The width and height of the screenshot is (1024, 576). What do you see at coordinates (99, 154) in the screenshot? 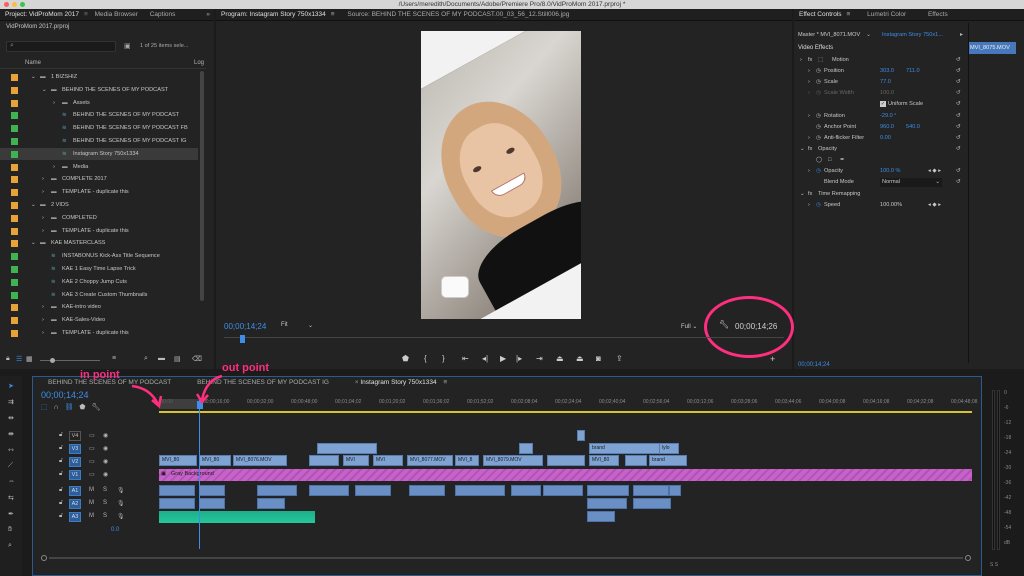
I see `project-item: ≋ Instagram Story 750x1334` at bounding box center [99, 154].